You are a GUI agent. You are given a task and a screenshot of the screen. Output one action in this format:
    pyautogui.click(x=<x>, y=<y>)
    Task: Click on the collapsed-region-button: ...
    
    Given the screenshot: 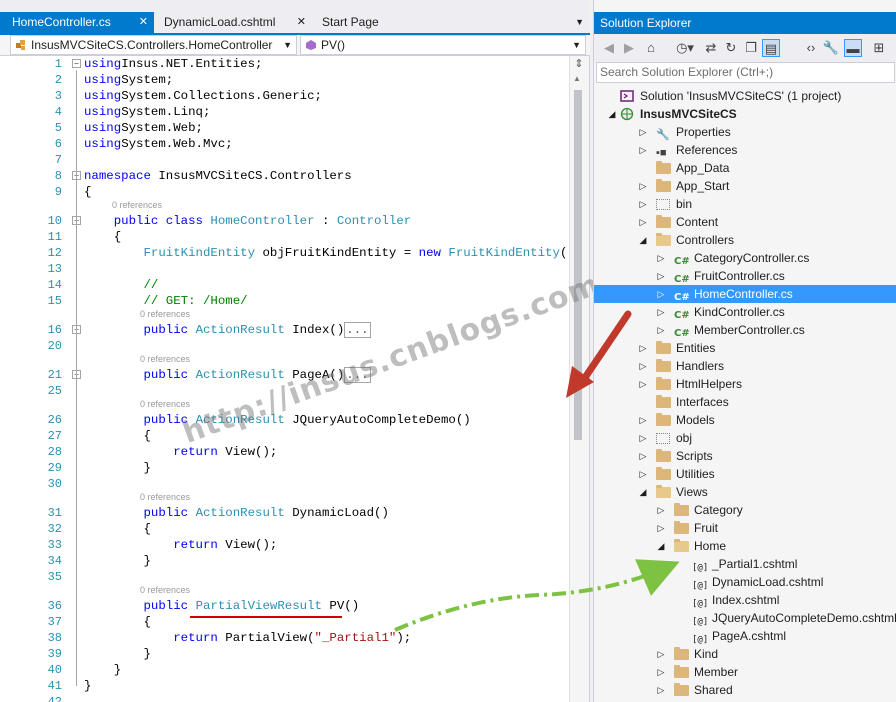 What is the action you would take?
    pyautogui.click(x=357, y=330)
    